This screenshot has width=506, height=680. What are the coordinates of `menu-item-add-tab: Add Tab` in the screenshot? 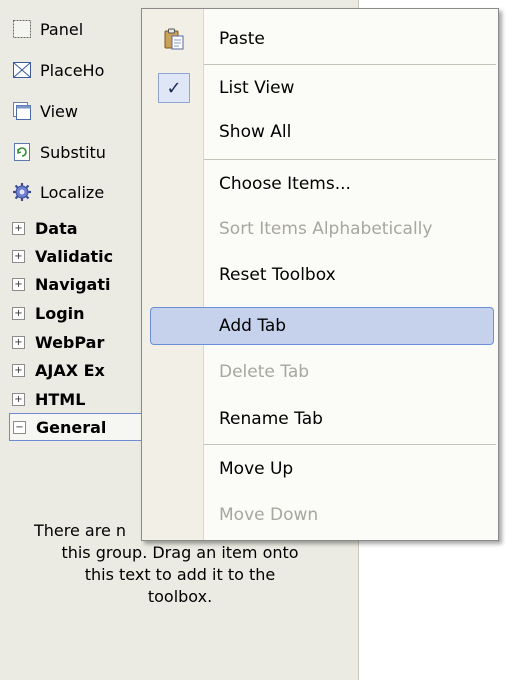 It's located at (320, 326).